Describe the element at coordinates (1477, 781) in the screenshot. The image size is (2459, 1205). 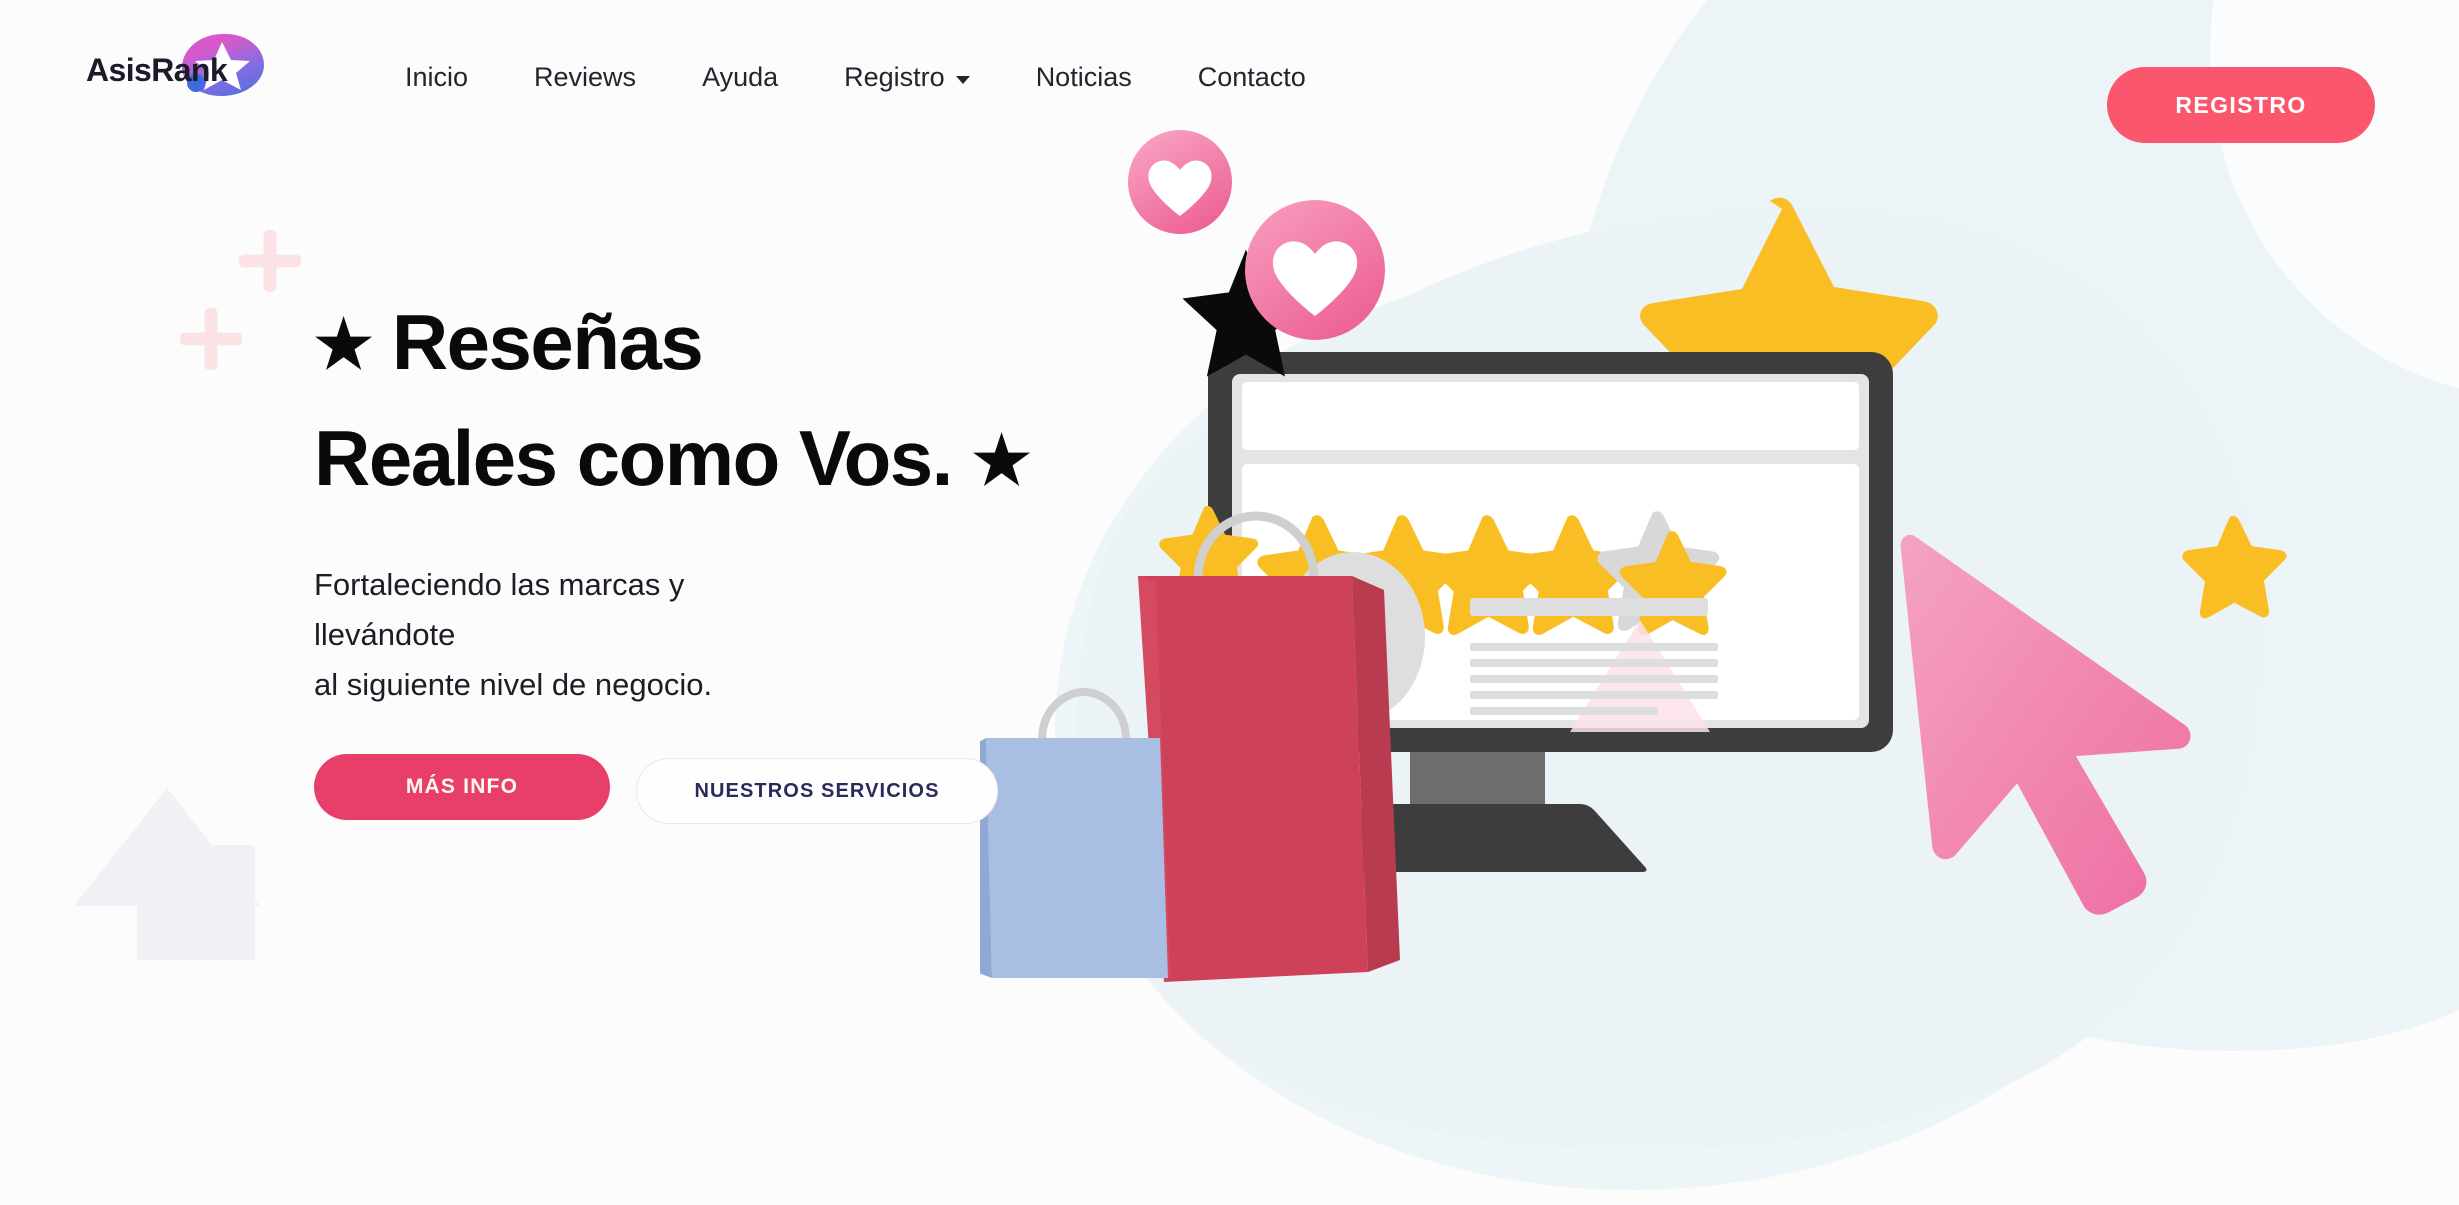
I see `monitor-neck` at that location.